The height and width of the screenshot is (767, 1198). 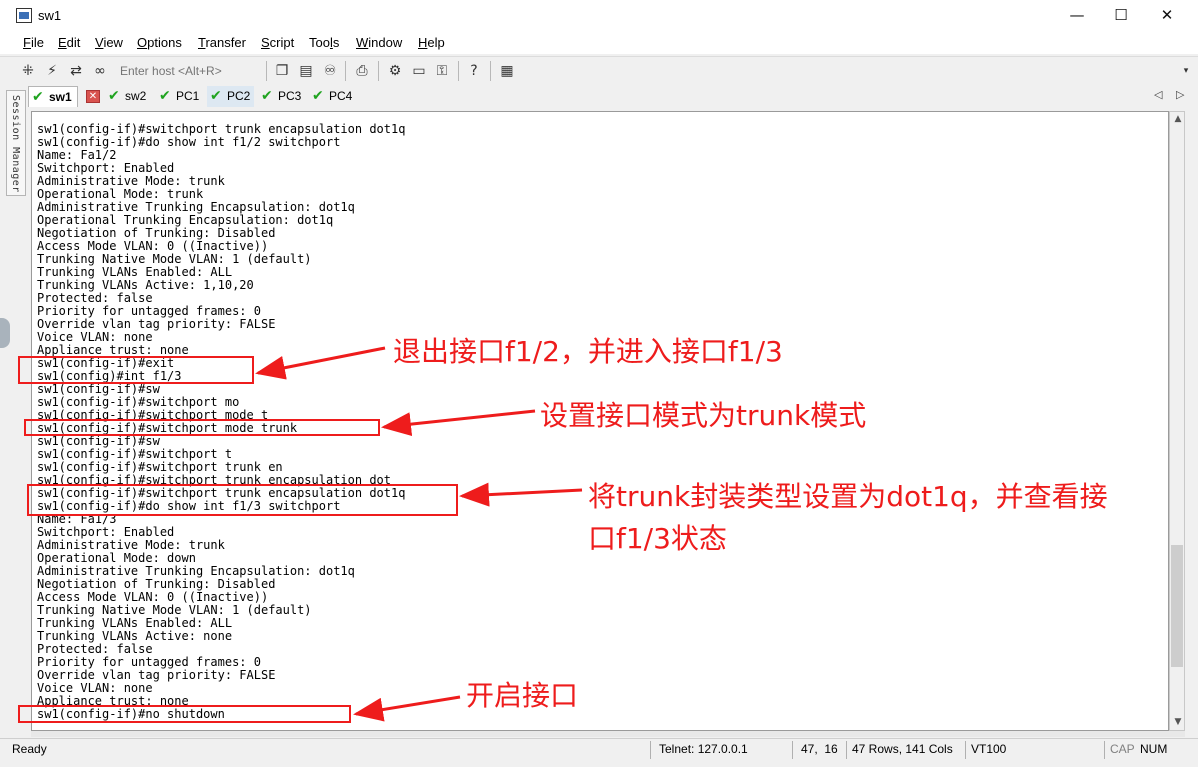 What do you see at coordinates (179, 96) in the screenshot?
I see `tab-pc1: ✔ PC1` at bounding box center [179, 96].